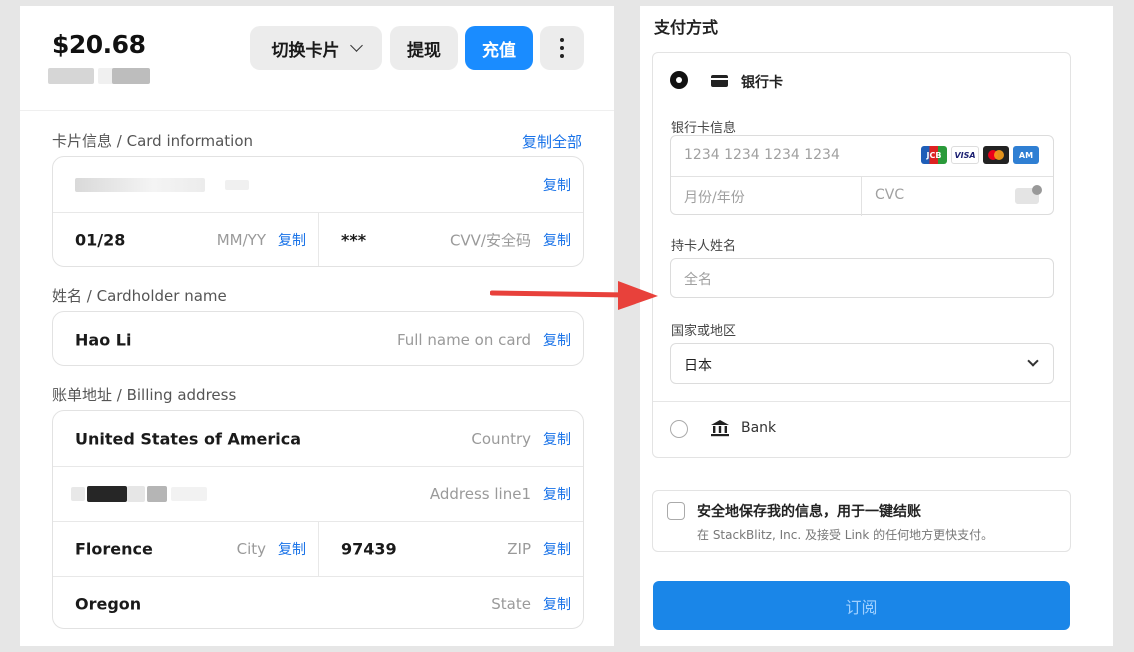 Image resolution: width=1134 pixels, height=652 pixels. What do you see at coordinates (519, 549) in the screenshot?
I see `zip-hint: ZIP` at bounding box center [519, 549].